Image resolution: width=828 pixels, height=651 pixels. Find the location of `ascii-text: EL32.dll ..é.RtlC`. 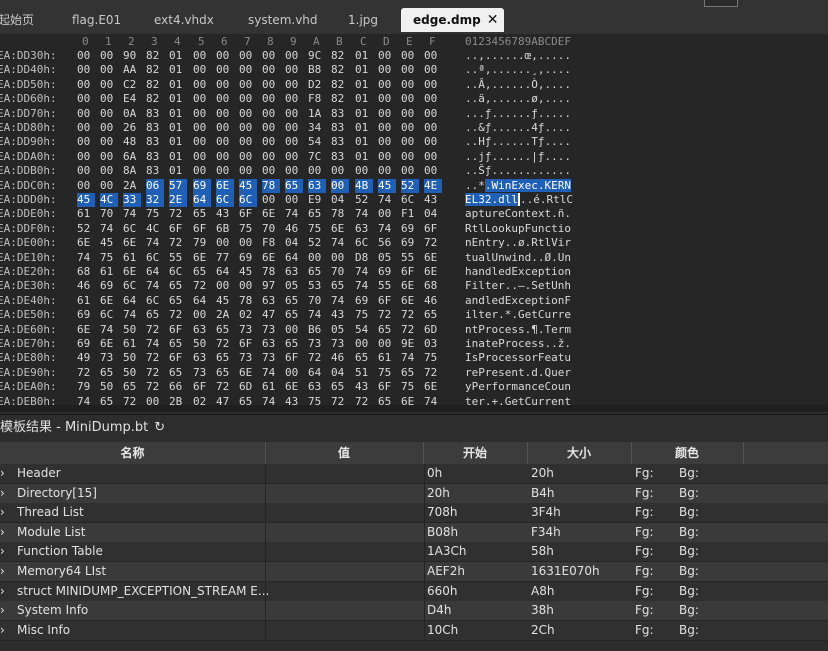

ascii-text: EL32.dll ..é.RtlC is located at coordinates (519, 200).